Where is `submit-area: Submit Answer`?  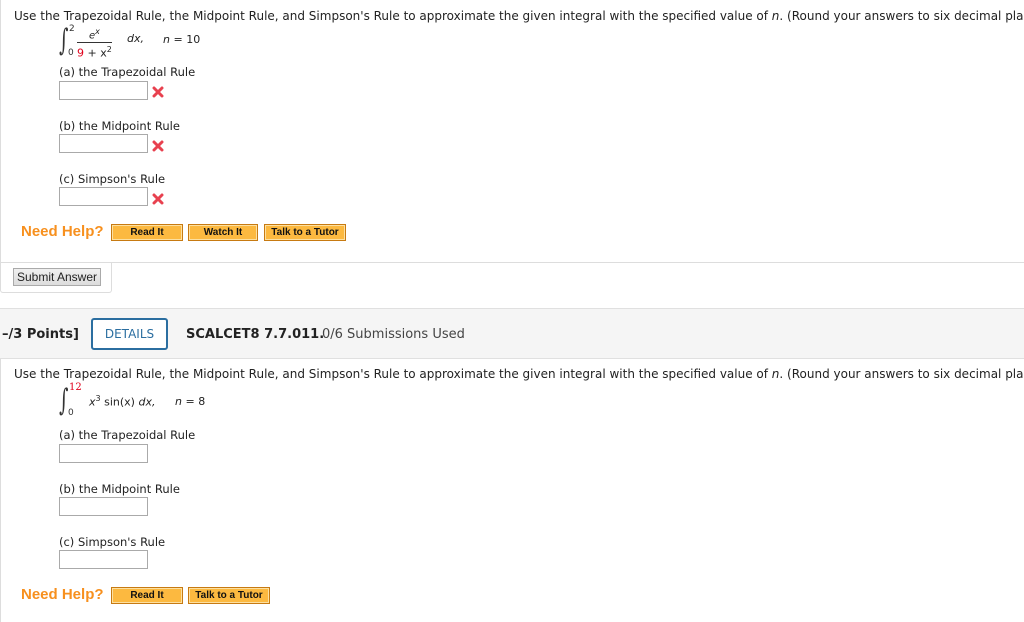 submit-area: Submit Answer is located at coordinates (56, 278).